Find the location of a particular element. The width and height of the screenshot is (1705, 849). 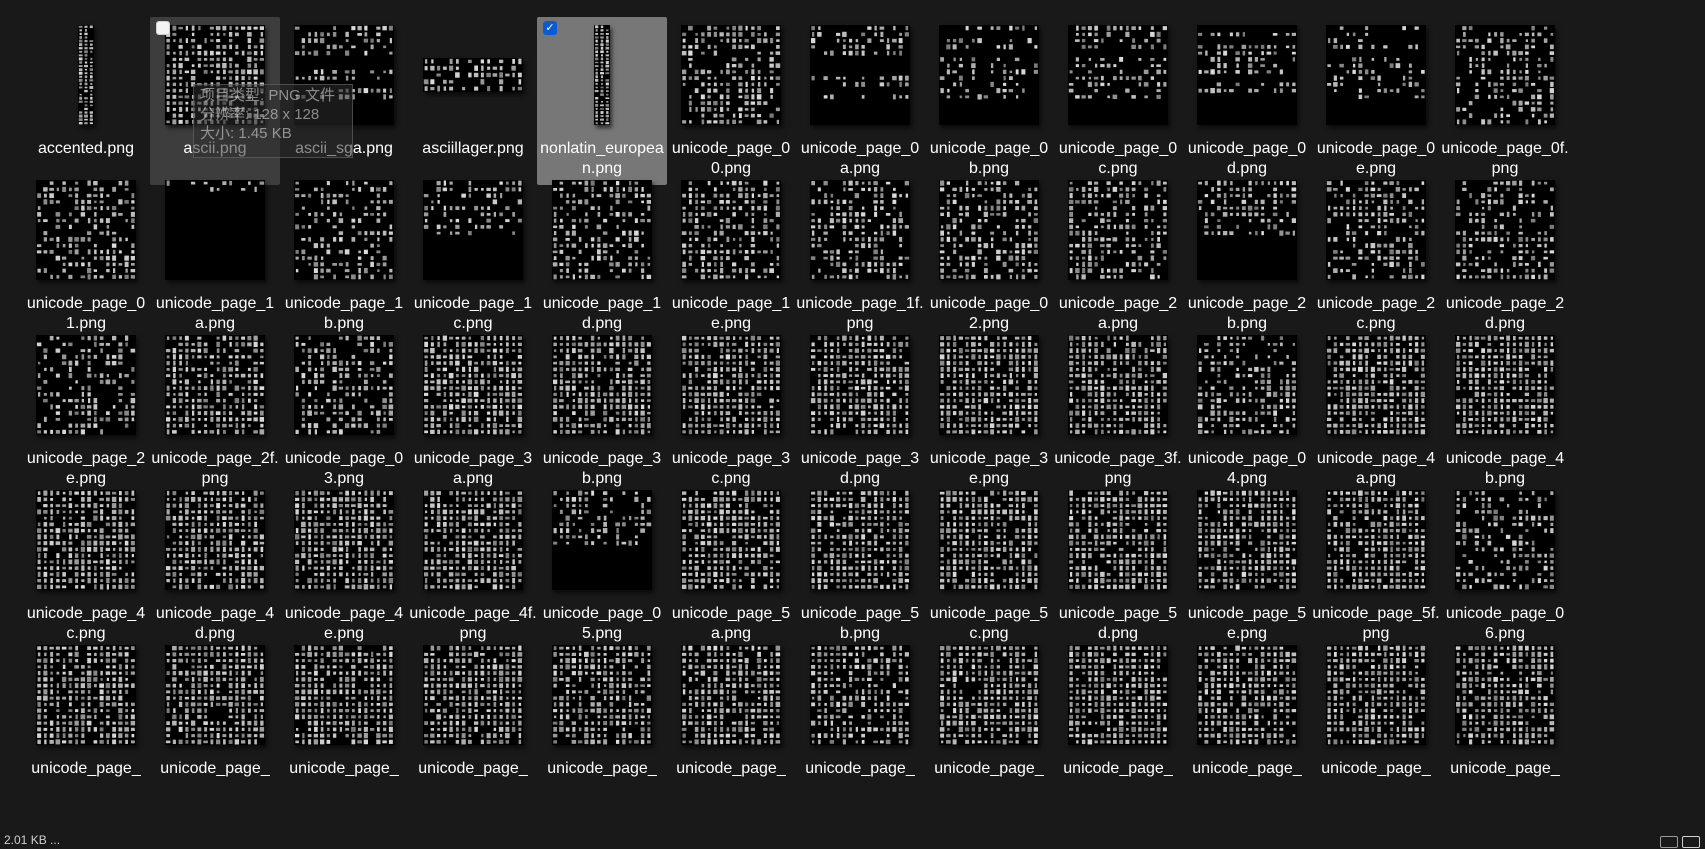

file-item: unicode_page_2d.png is located at coordinates (1505, 256).